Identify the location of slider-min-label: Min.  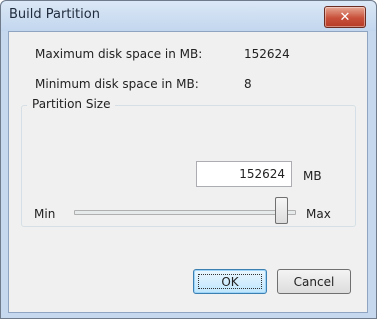
(45, 214).